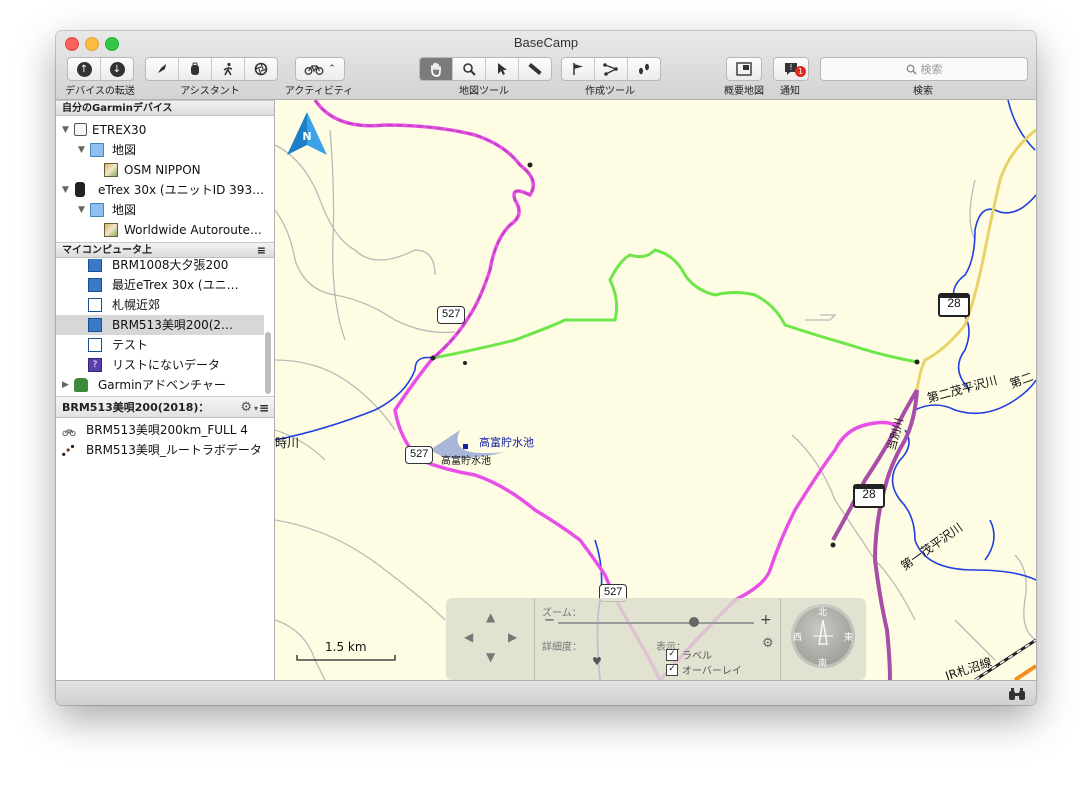 The height and width of the screenshot is (785, 1092). What do you see at coordinates (100, 91) in the screenshot?
I see `device-transfer-label: デバイスの転送` at bounding box center [100, 91].